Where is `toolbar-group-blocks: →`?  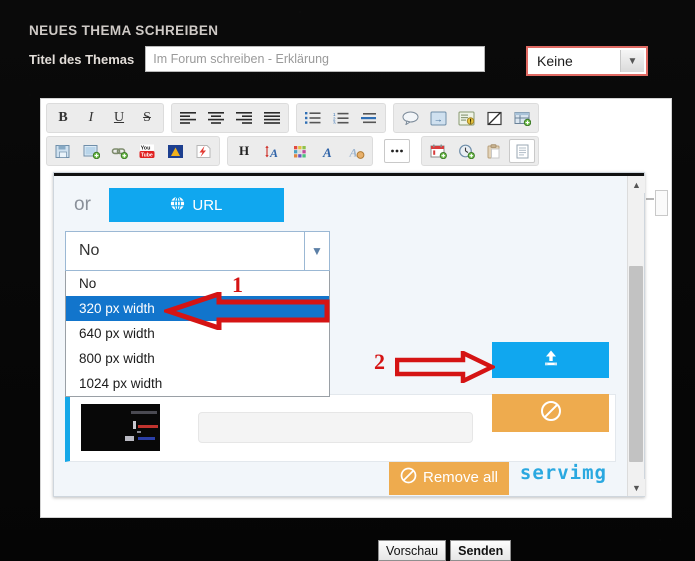 toolbar-group-blocks: → is located at coordinates (466, 118).